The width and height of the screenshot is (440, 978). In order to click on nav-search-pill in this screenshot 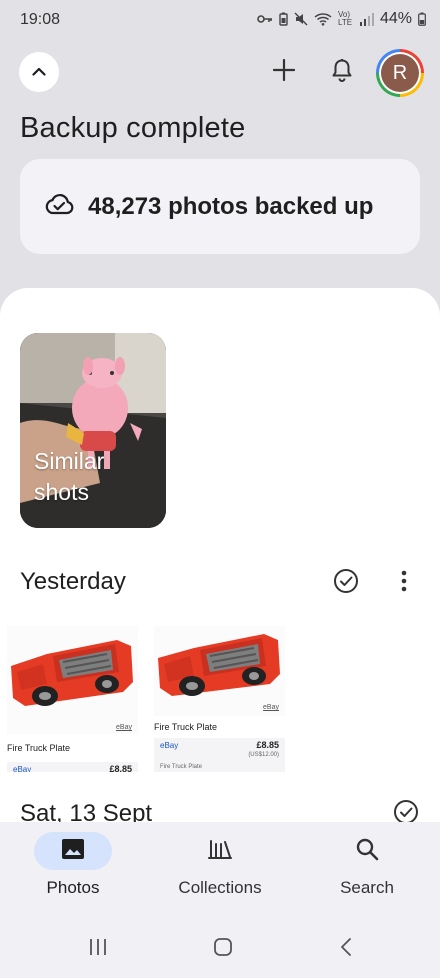, I will do `click(367, 851)`.